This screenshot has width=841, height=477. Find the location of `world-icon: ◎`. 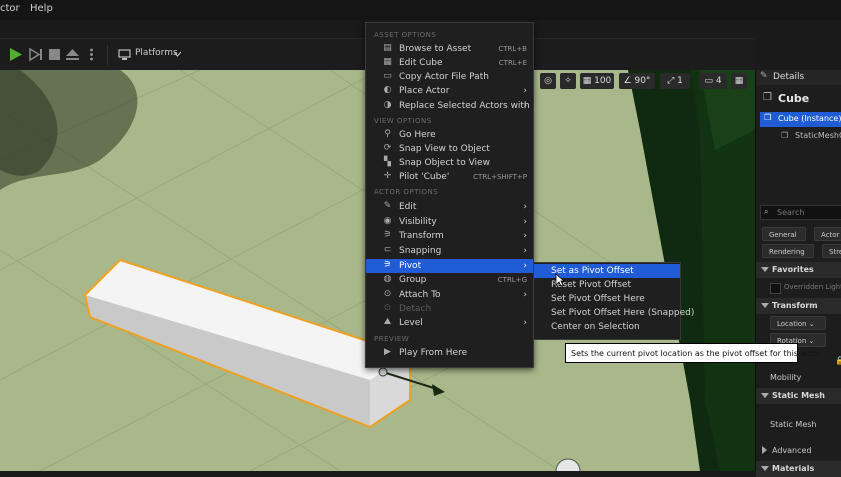

world-icon: ◎ is located at coordinates (548, 81).